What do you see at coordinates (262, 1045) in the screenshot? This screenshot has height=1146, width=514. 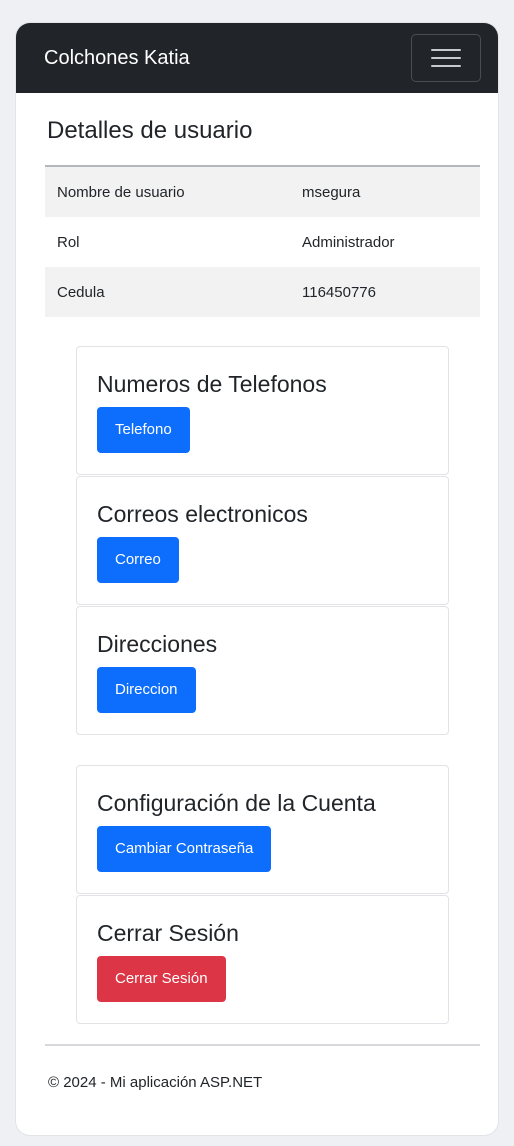 I see `footer-divider` at bounding box center [262, 1045].